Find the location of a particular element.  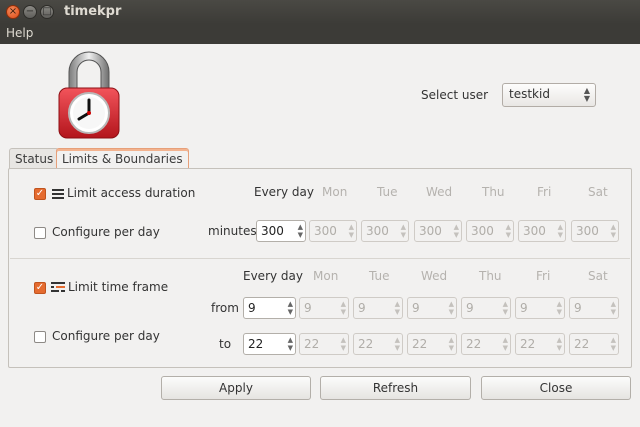

duration-configure-per-day-label: Configure per day is located at coordinates (106, 232).